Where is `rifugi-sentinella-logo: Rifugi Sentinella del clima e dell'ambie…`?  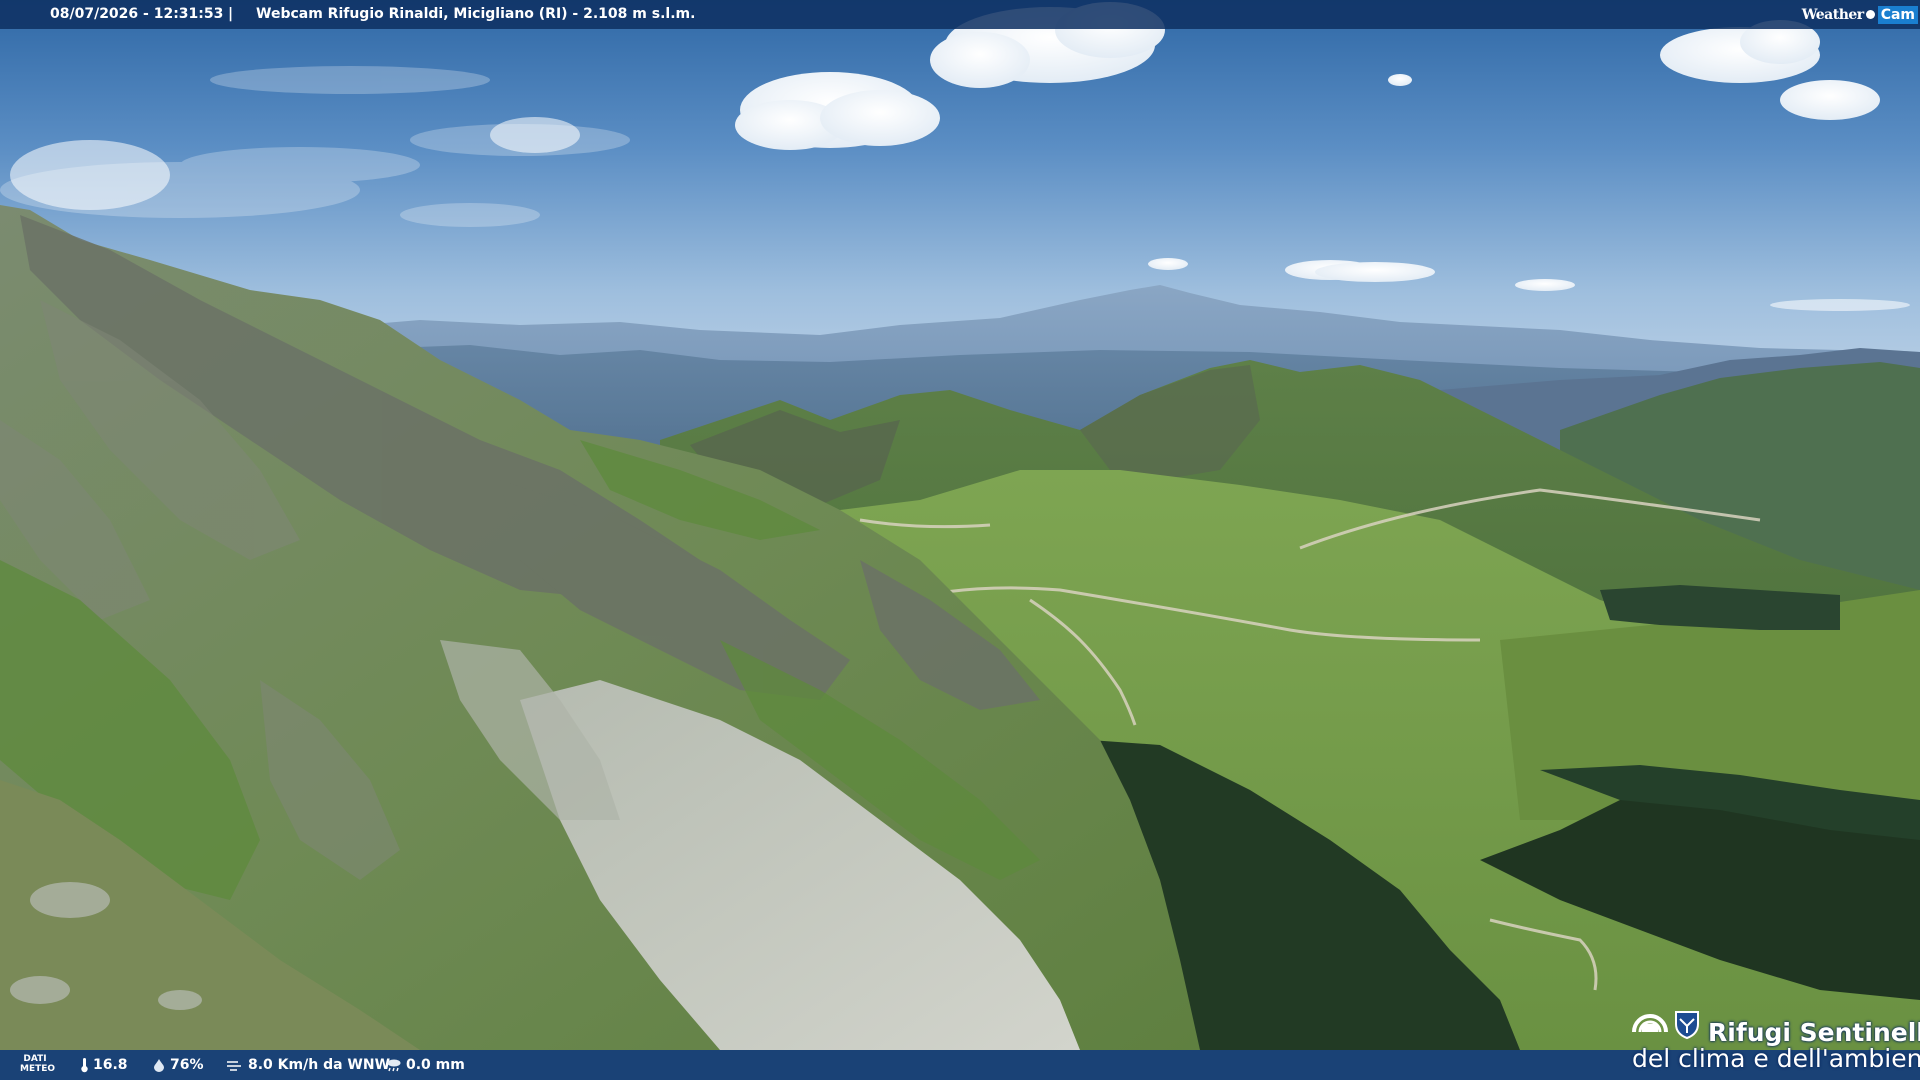
rifugi-sentinella-logo: Rifugi Sentinella del clima e dell'ambie… is located at coordinates (1774, 1036).